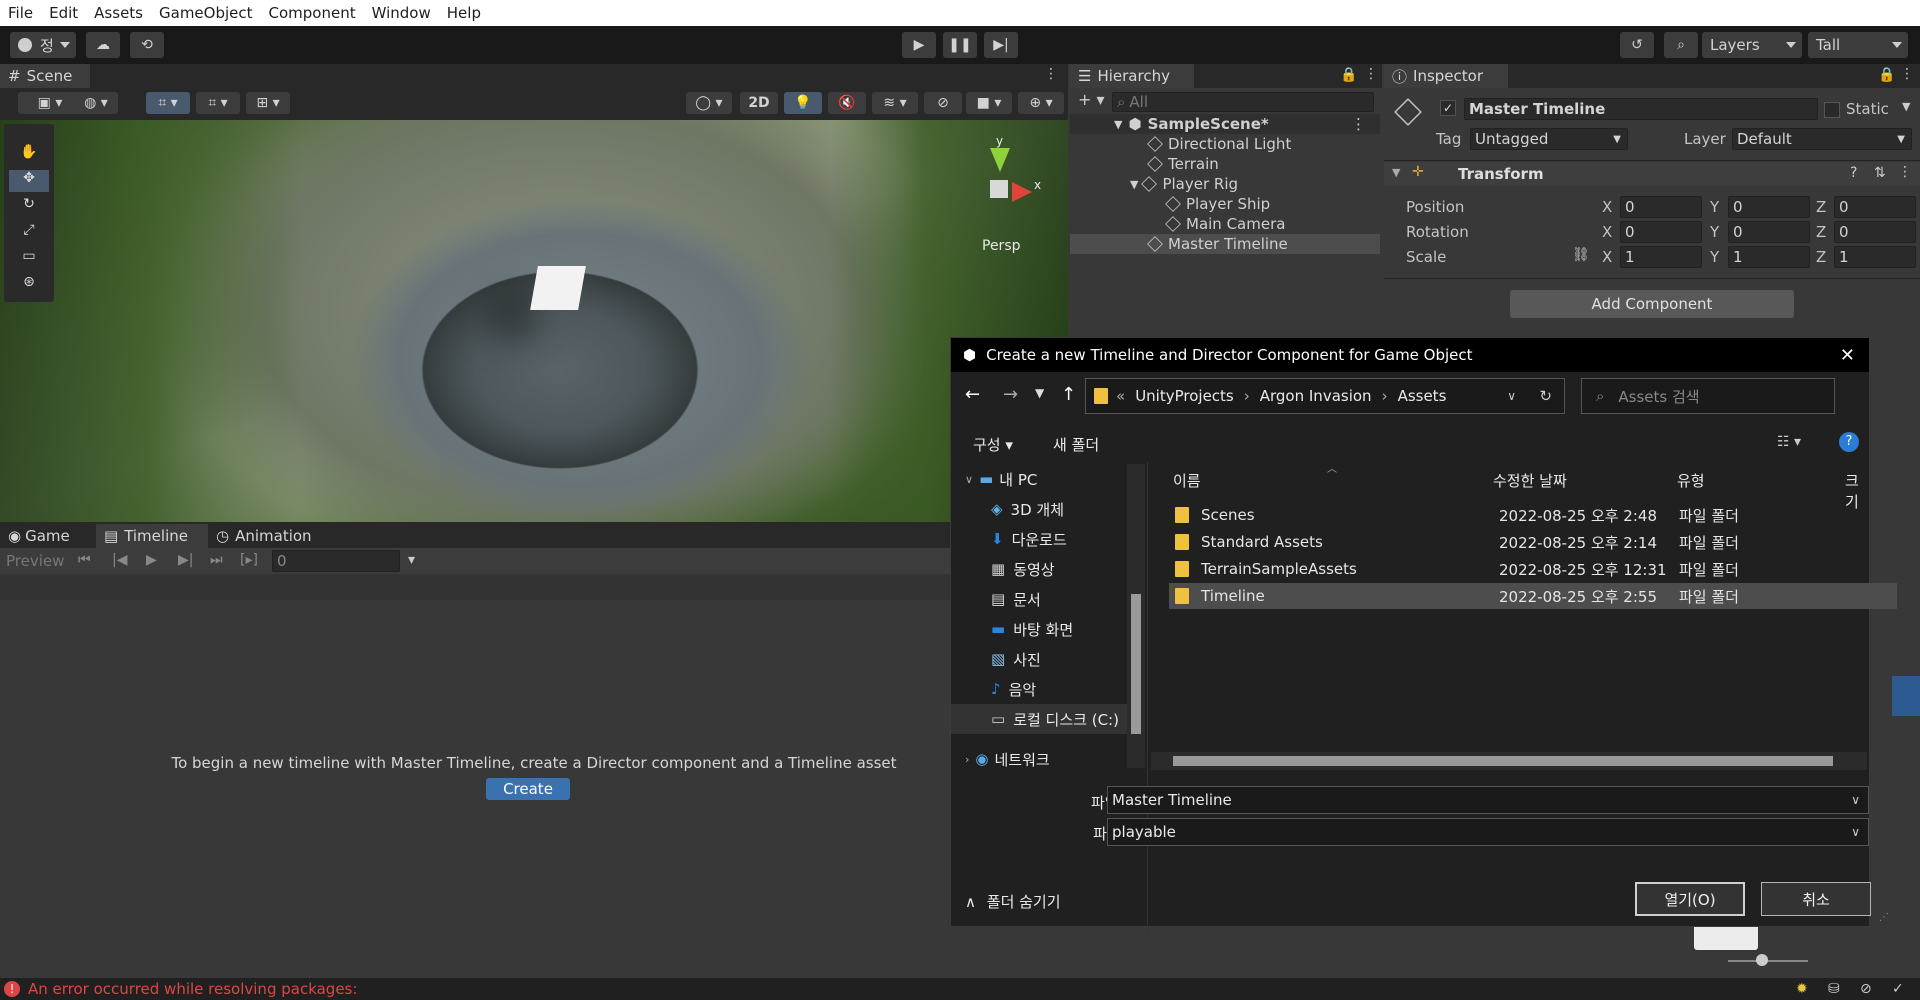 This screenshot has width=1920, height=1000. What do you see at coordinates (35, 561) in the screenshot?
I see `preview-button: Preview` at bounding box center [35, 561].